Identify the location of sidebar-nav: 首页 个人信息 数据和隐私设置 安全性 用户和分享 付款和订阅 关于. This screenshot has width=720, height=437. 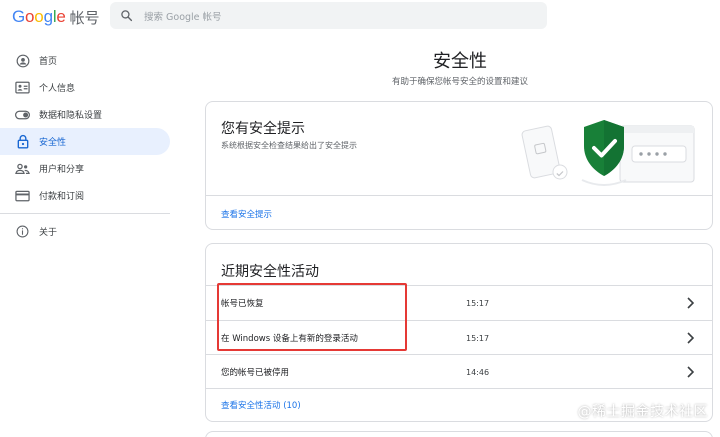
(85, 146).